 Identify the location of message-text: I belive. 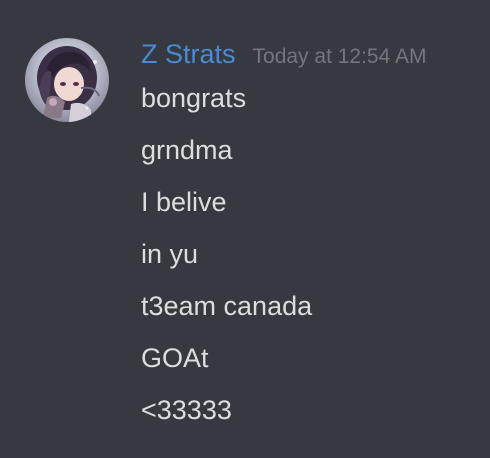
(184, 202).